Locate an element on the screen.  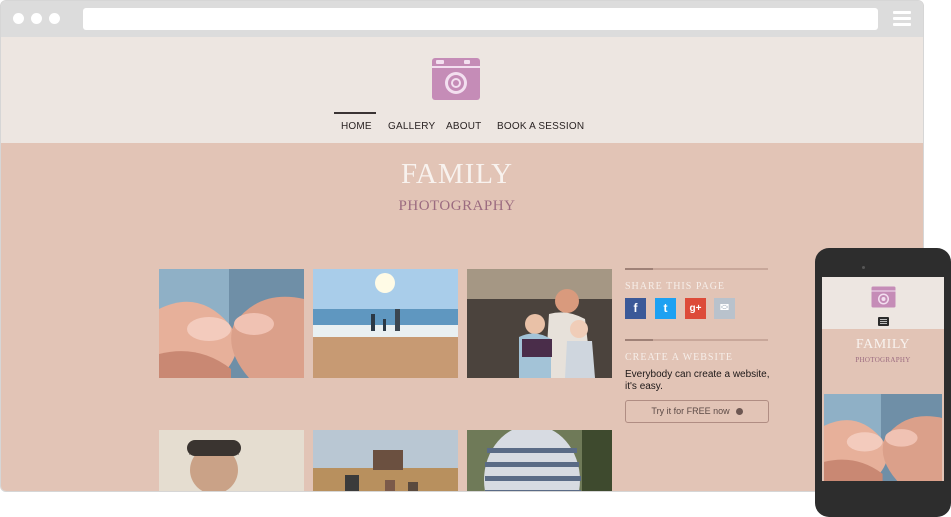
mobile-camera-logo-icon is located at coordinates (883, 297).